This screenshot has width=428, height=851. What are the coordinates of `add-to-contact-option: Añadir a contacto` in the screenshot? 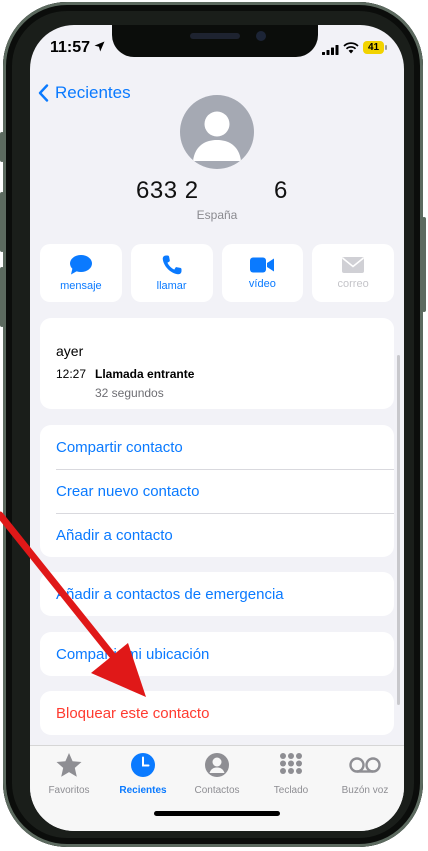 It's located at (217, 535).